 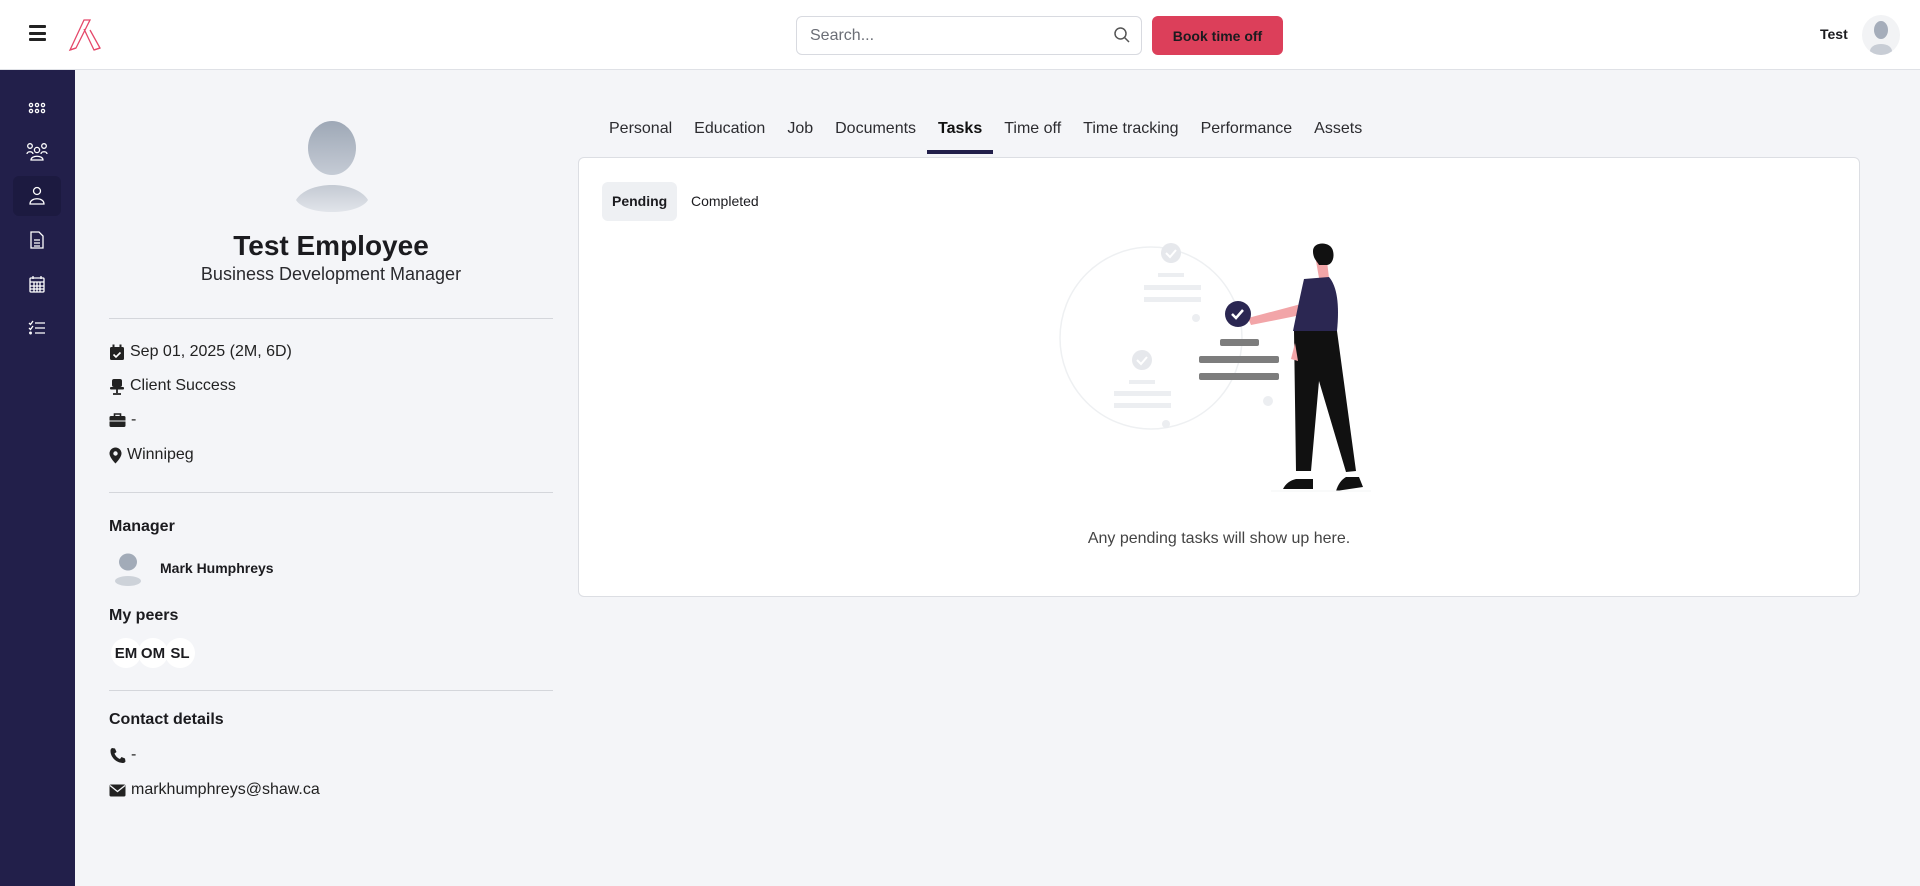 I want to click on department-row: Client Success, so click(x=172, y=386).